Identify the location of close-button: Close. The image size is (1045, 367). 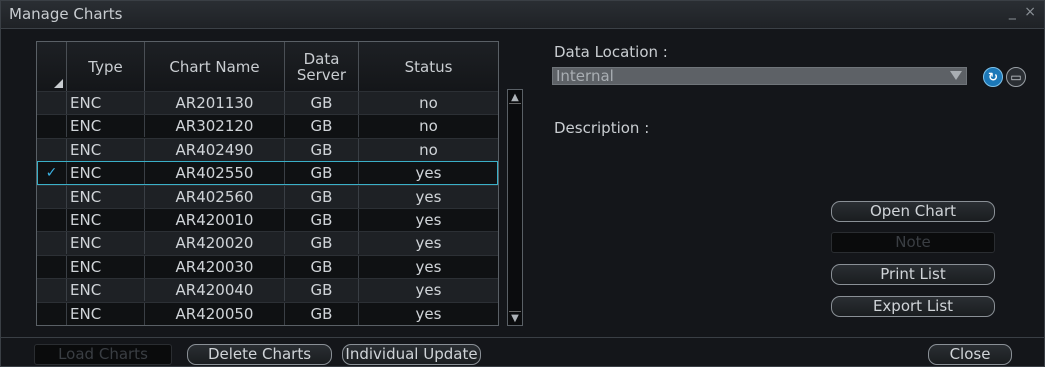
(970, 354).